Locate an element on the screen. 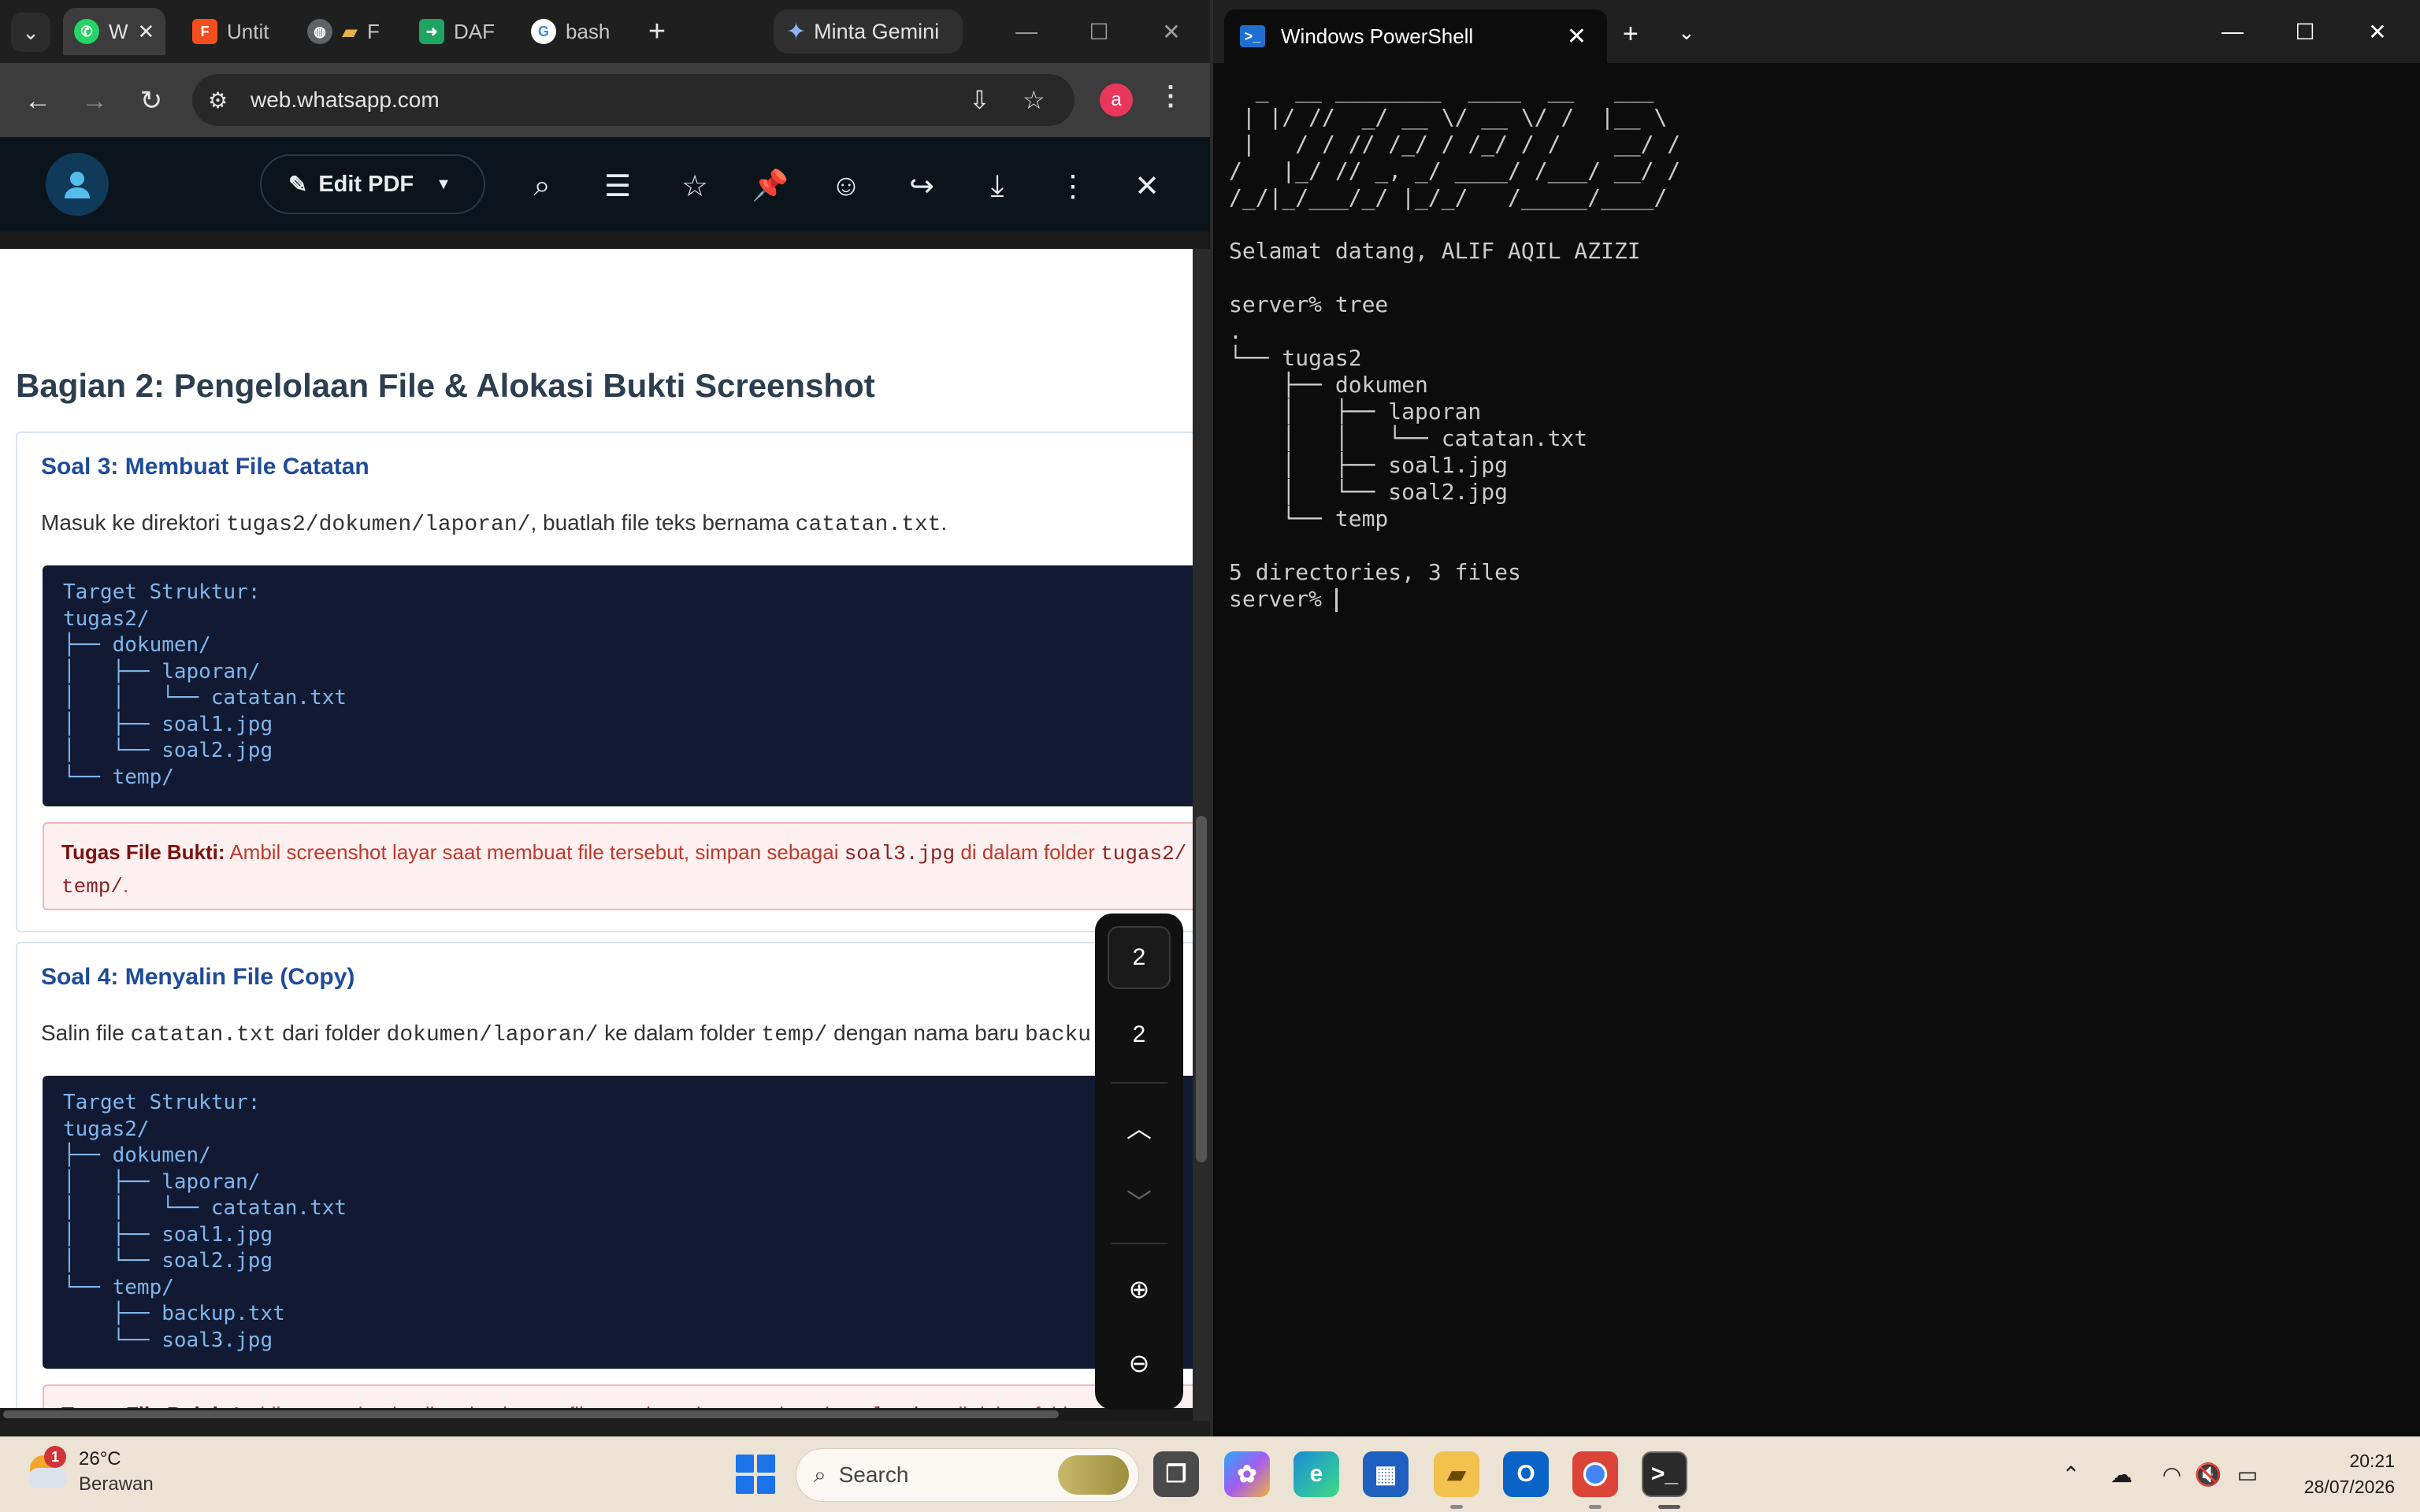 The width and height of the screenshot is (2420, 1512). edge-icon: e is located at coordinates (1316, 1474).